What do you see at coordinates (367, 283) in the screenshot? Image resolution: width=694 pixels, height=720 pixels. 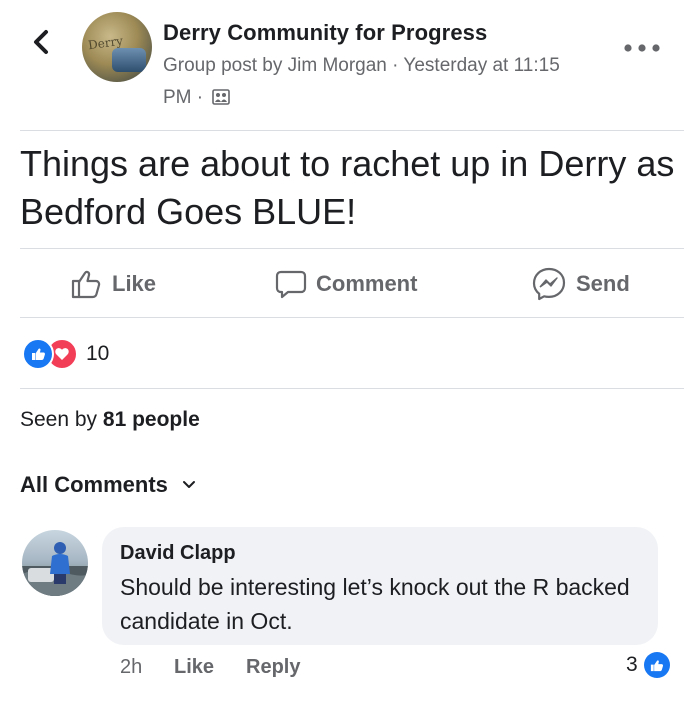 I see `comment-label: Comment` at bounding box center [367, 283].